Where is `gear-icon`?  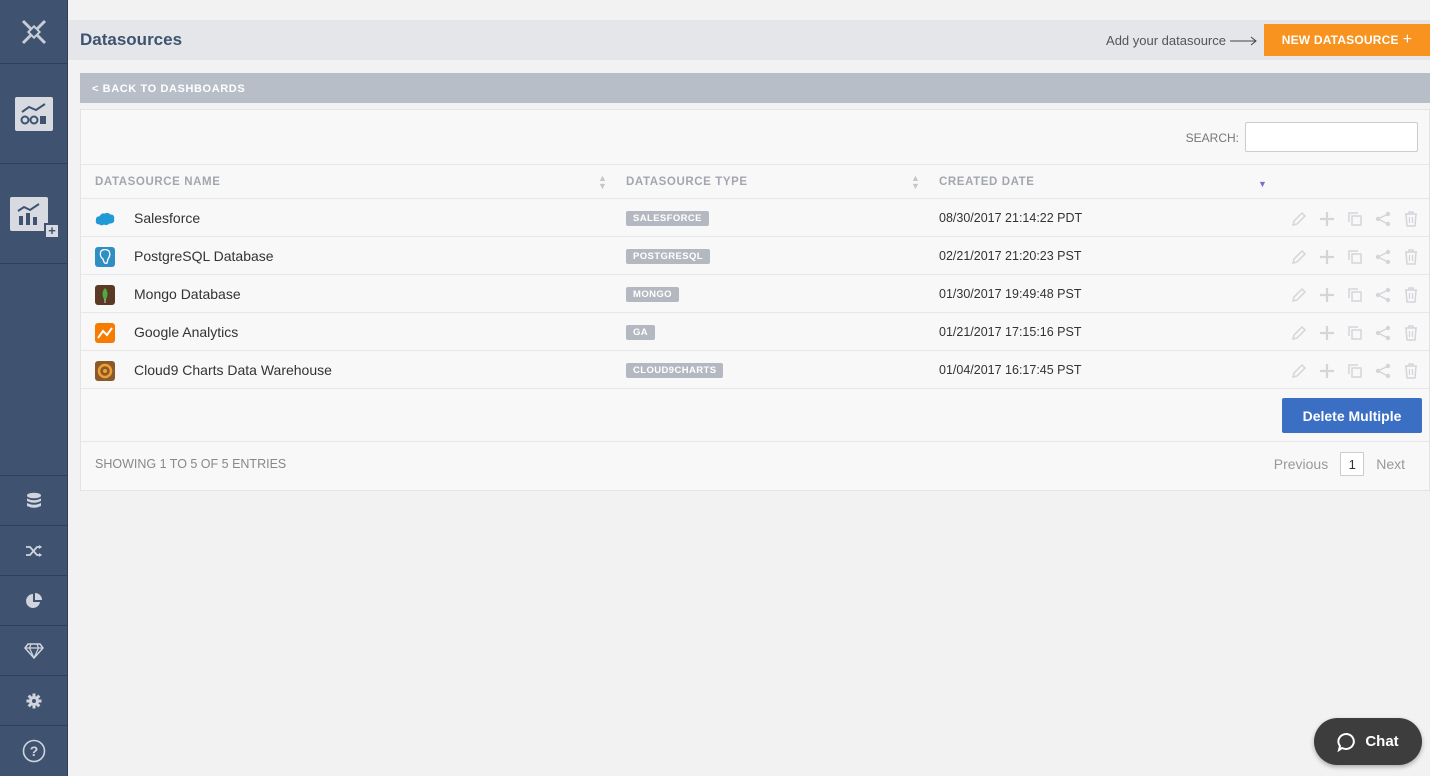 gear-icon is located at coordinates (34, 700).